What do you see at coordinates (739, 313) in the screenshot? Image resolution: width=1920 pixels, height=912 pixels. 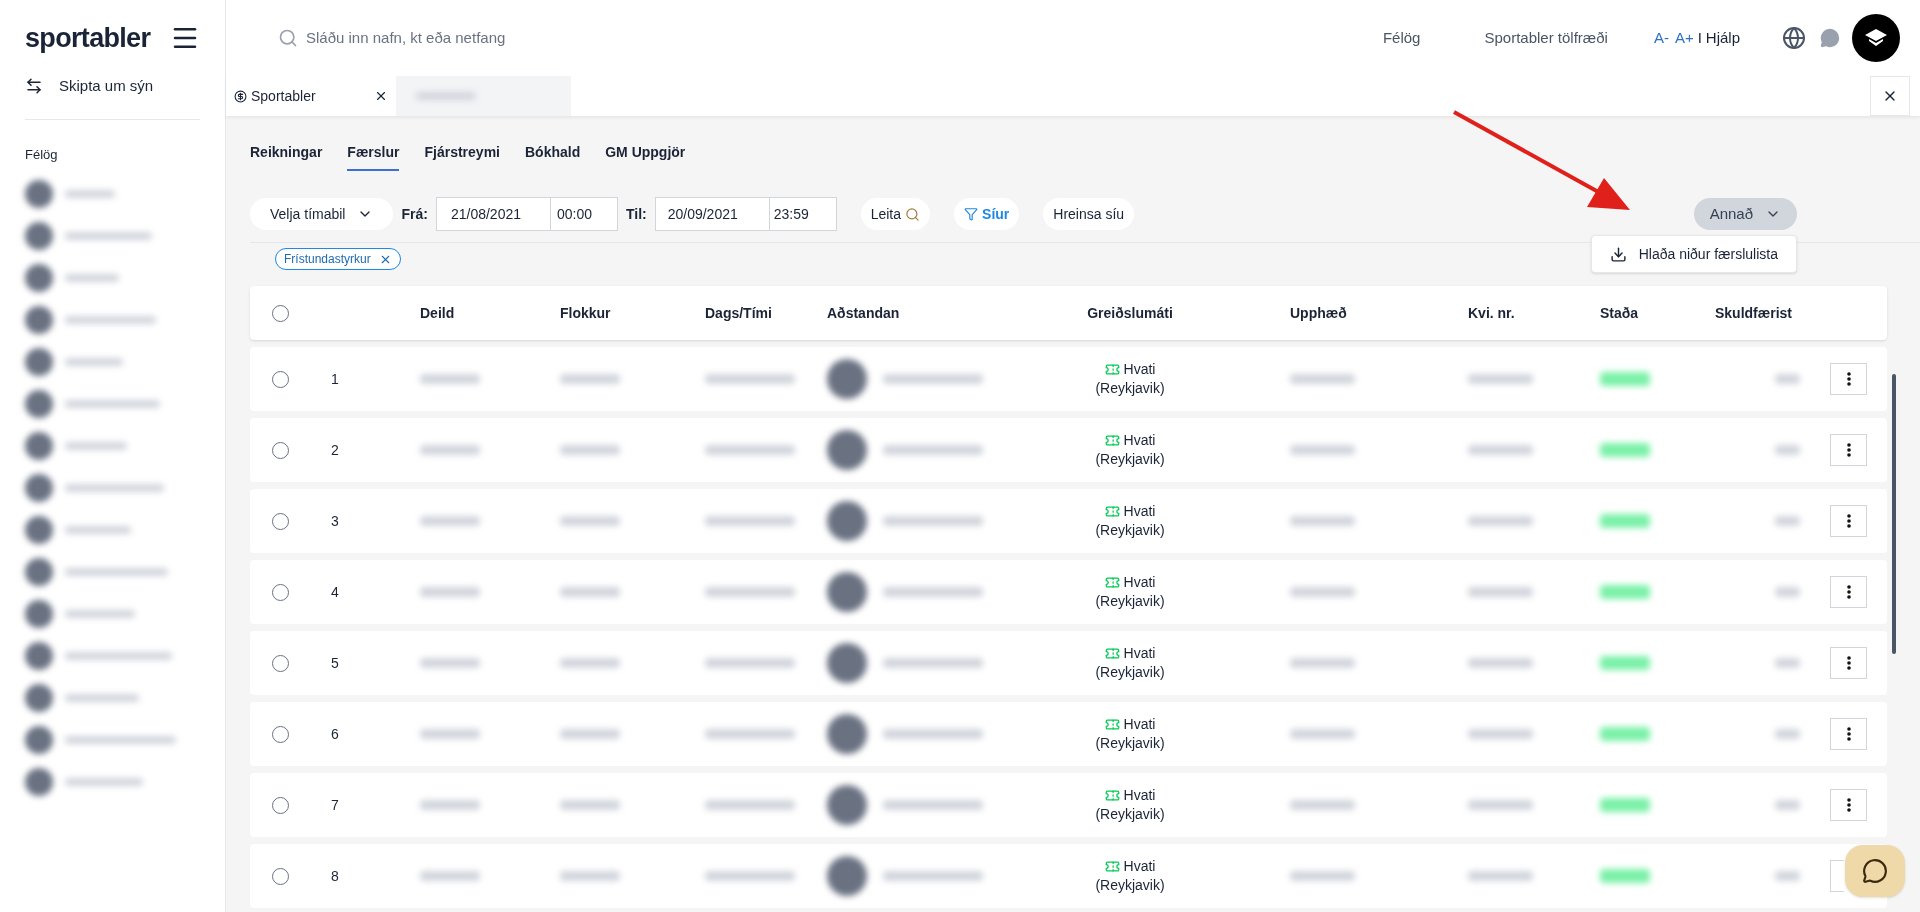 I see `column-header: Dags/Tími` at bounding box center [739, 313].